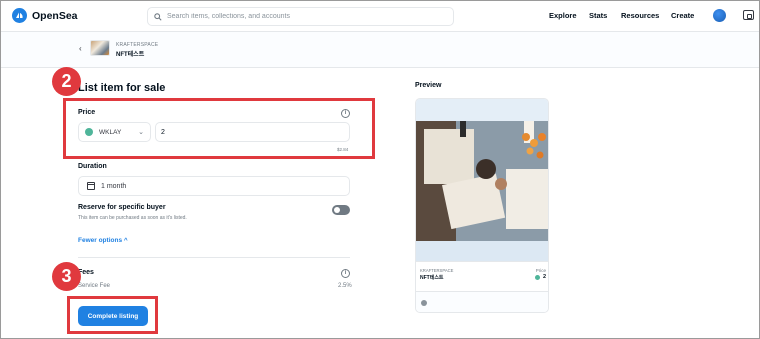 The width and height of the screenshot is (760, 339). Describe the element at coordinates (719, 15) in the screenshot. I see `profile-avatar` at that location.